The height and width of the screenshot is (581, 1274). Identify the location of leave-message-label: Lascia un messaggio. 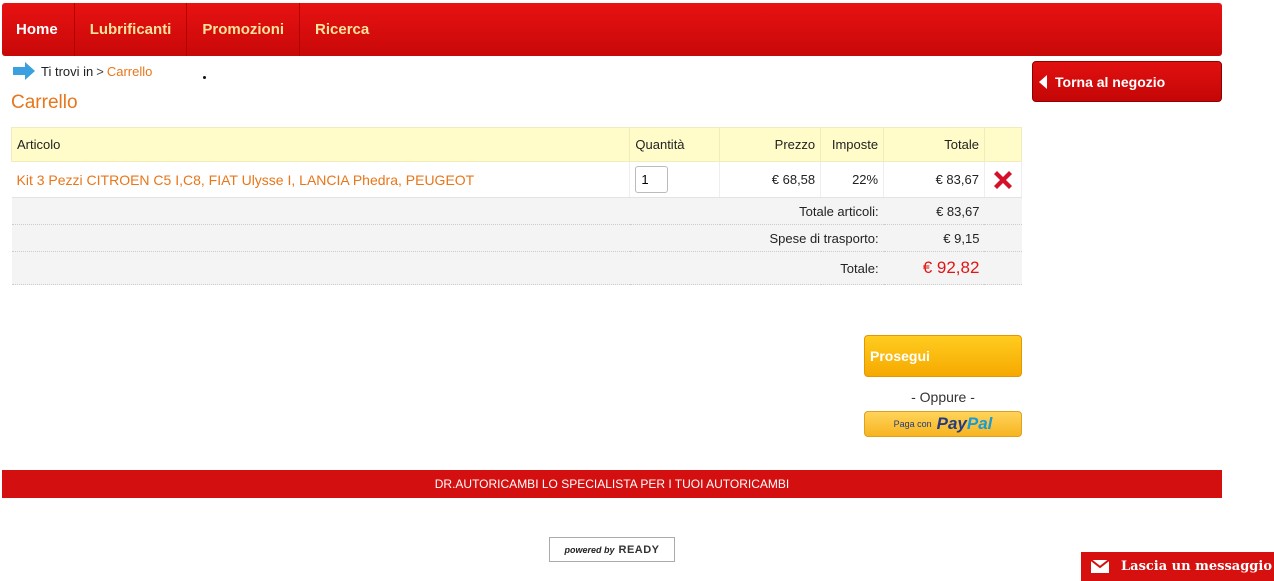
(1196, 566).